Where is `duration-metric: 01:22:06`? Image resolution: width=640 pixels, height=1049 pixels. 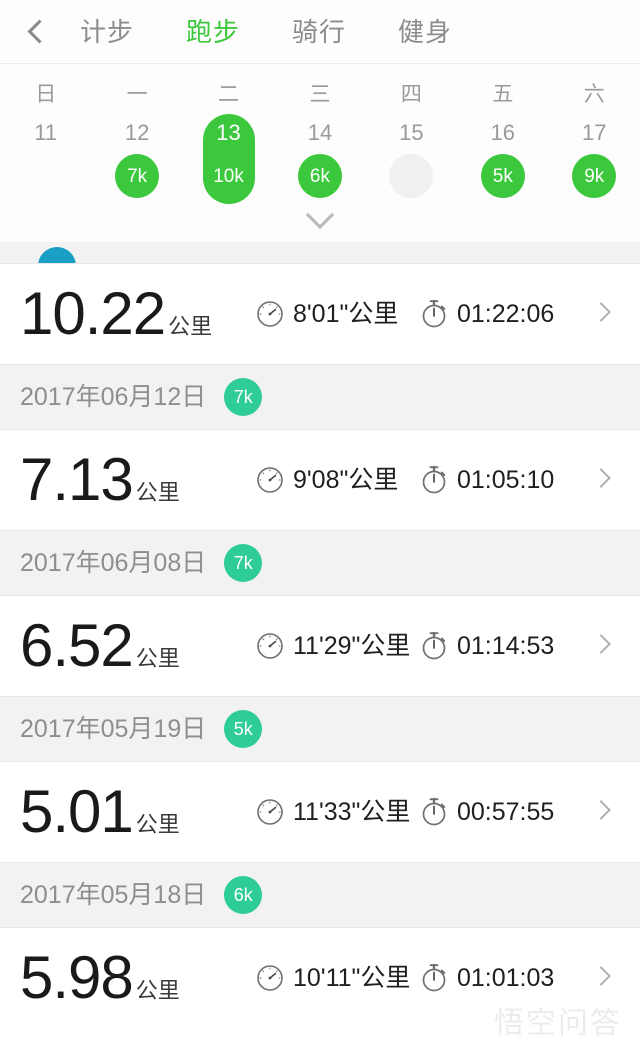 duration-metric: 01:22:06 is located at coordinates (487, 314).